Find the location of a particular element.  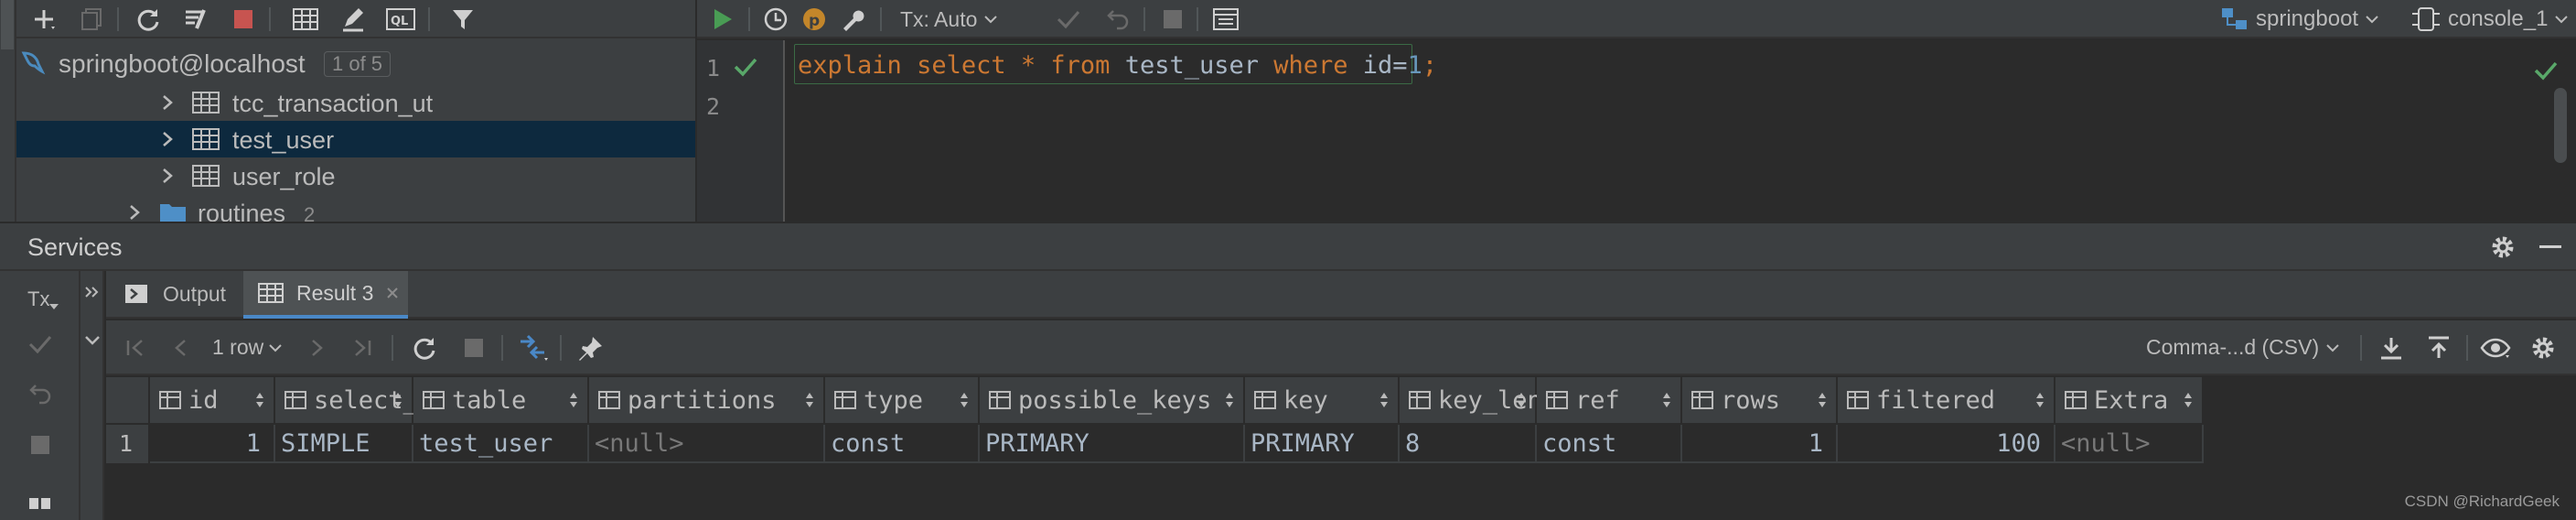

tab-result: Result 3 is located at coordinates (325, 295).